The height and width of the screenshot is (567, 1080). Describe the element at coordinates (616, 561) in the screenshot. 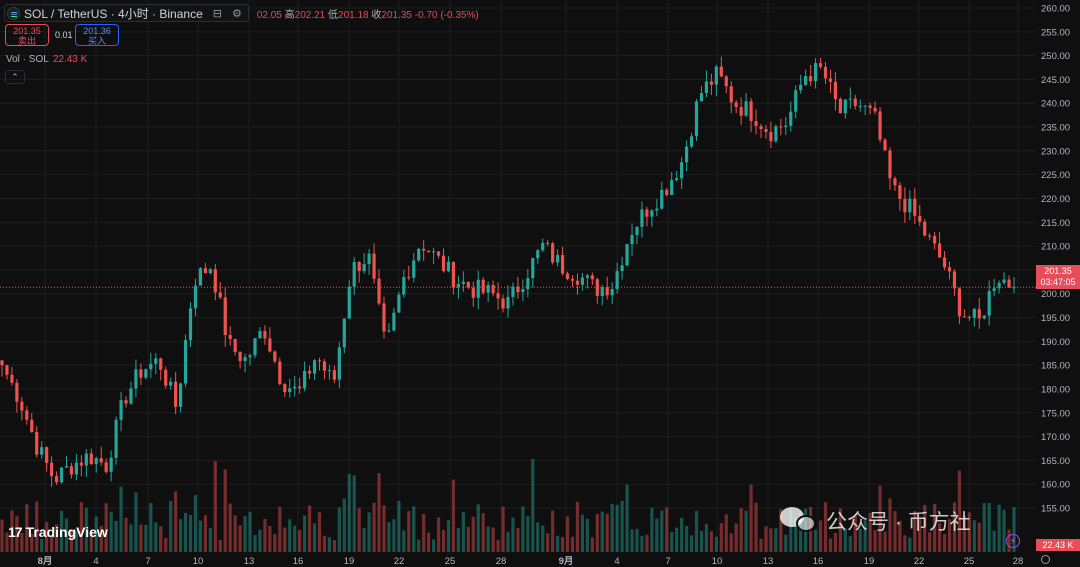

I see `time-tick-label: 4` at that location.